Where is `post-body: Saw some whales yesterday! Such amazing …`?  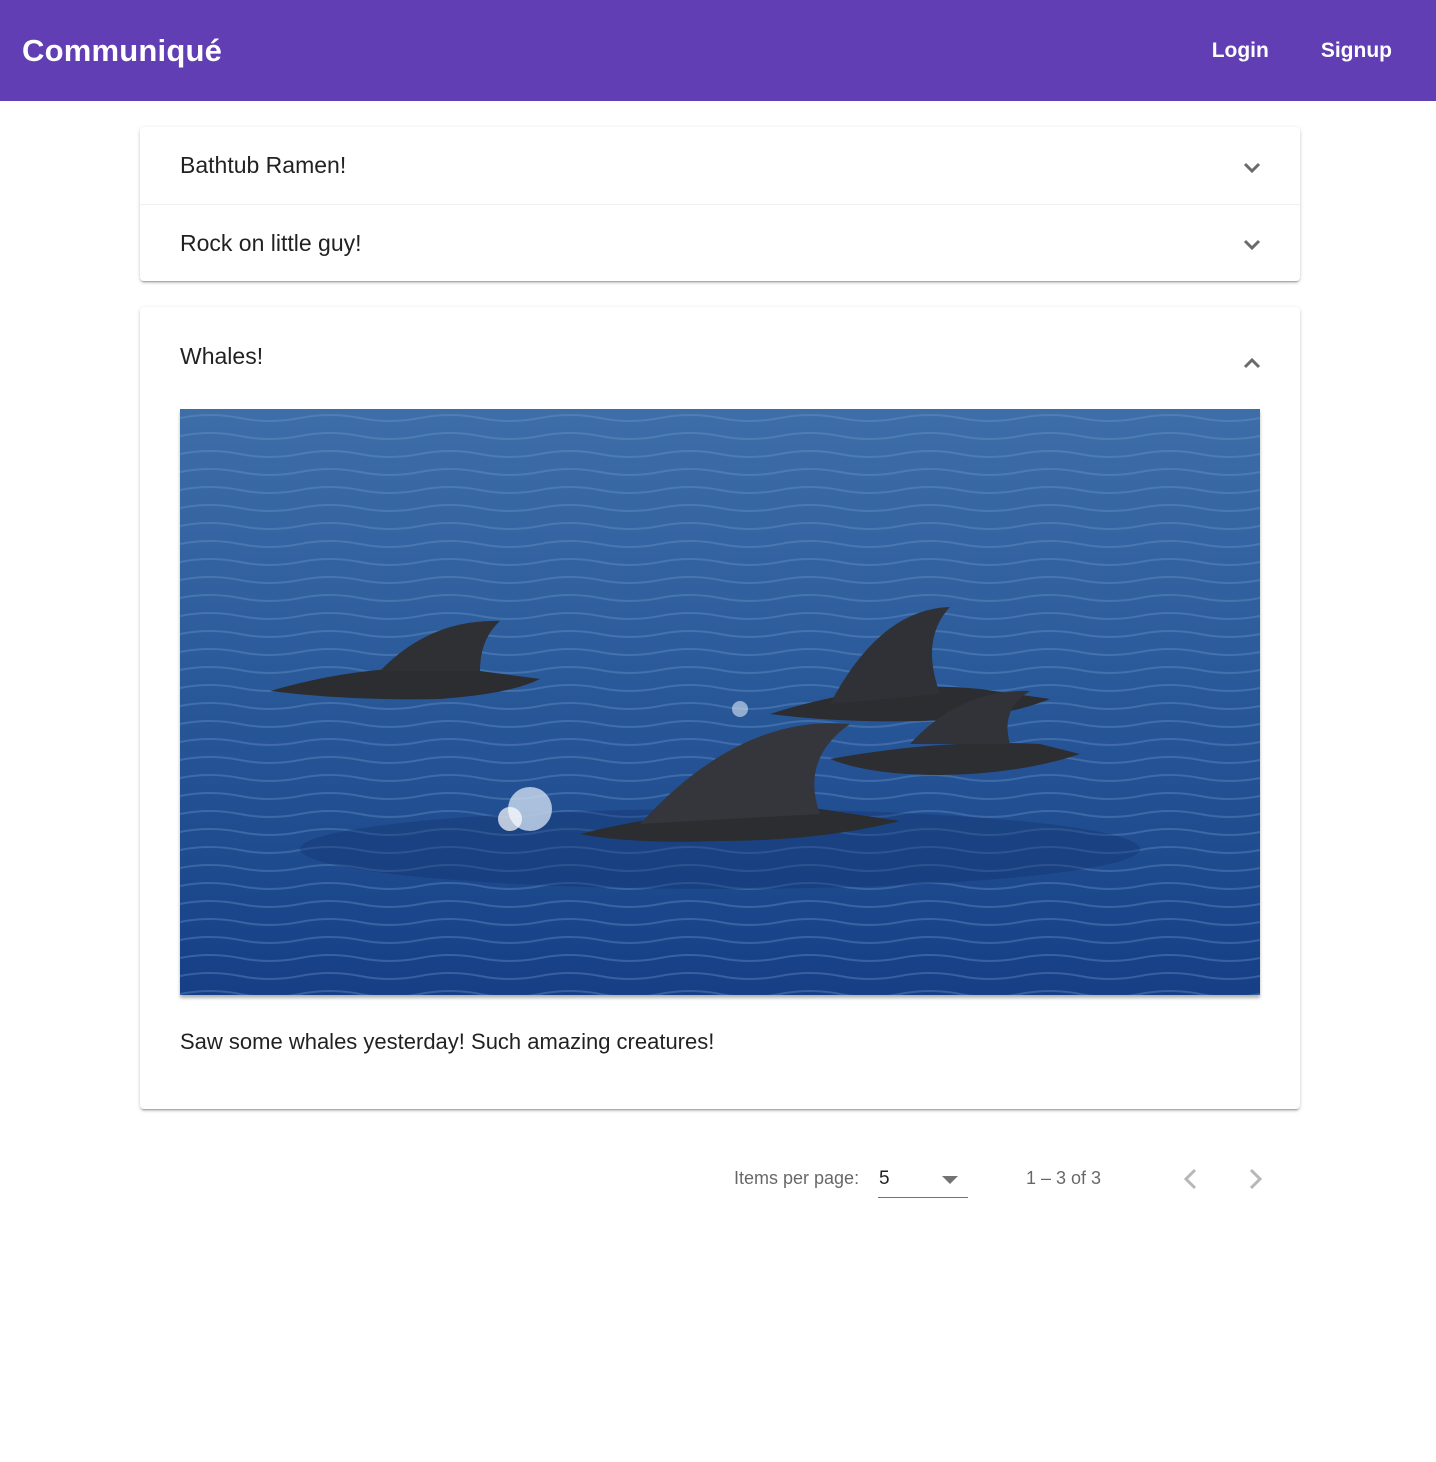 post-body: Saw some whales yesterday! Such amazing … is located at coordinates (447, 1041).